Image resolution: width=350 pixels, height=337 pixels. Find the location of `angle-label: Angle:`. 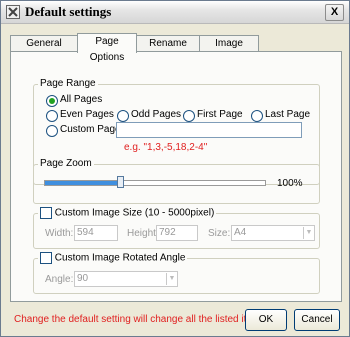

angle-label: Angle: is located at coordinates (59, 279).